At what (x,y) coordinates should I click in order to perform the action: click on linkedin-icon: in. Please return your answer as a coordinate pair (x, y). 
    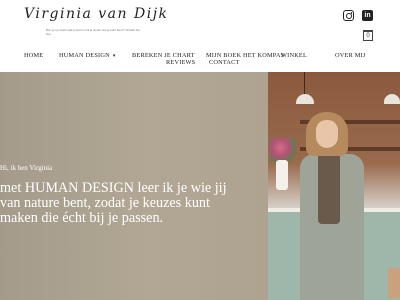
    Looking at the image, I should click on (367, 15).